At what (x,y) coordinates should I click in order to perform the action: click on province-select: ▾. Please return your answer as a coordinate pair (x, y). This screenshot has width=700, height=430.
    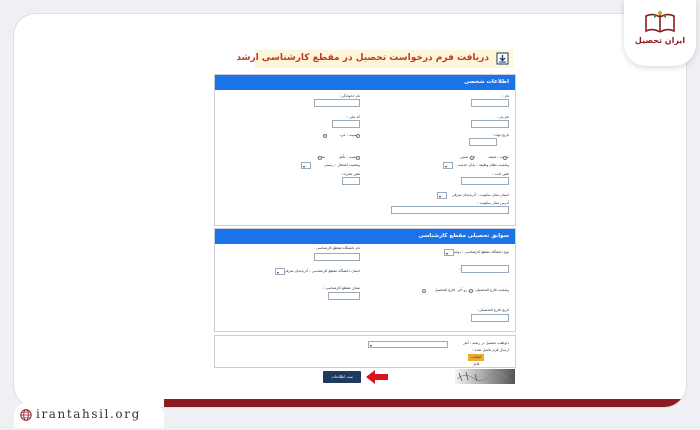
    Looking at the image, I should click on (442, 195).